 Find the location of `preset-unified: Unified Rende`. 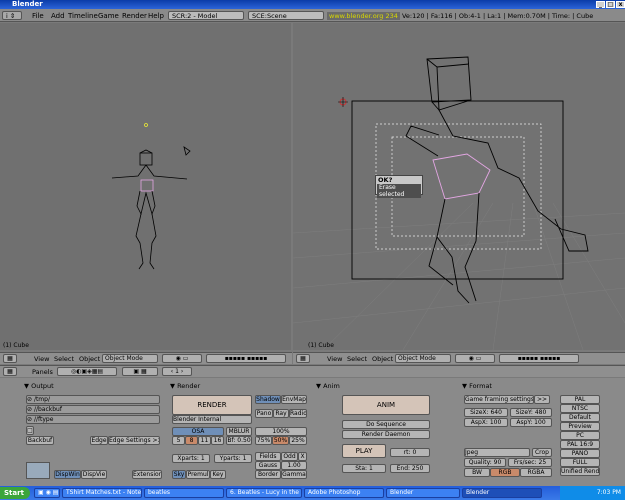

preset-unified: Unified Rende is located at coordinates (580, 471).